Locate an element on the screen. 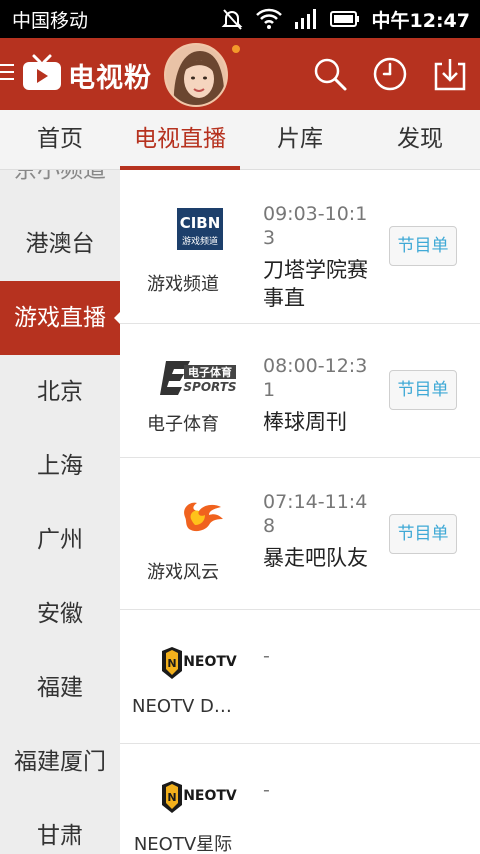 This screenshot has width=480, height=854. sidebar-item-game-live: 游戏直播 is located at coordinates (60, 318).